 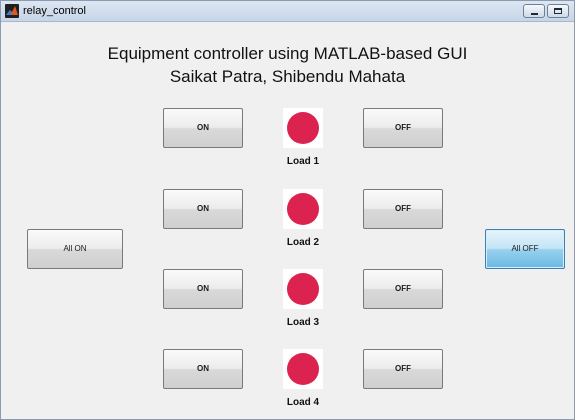 I want to click on load-1-indicator, so click(x=303, y=128).